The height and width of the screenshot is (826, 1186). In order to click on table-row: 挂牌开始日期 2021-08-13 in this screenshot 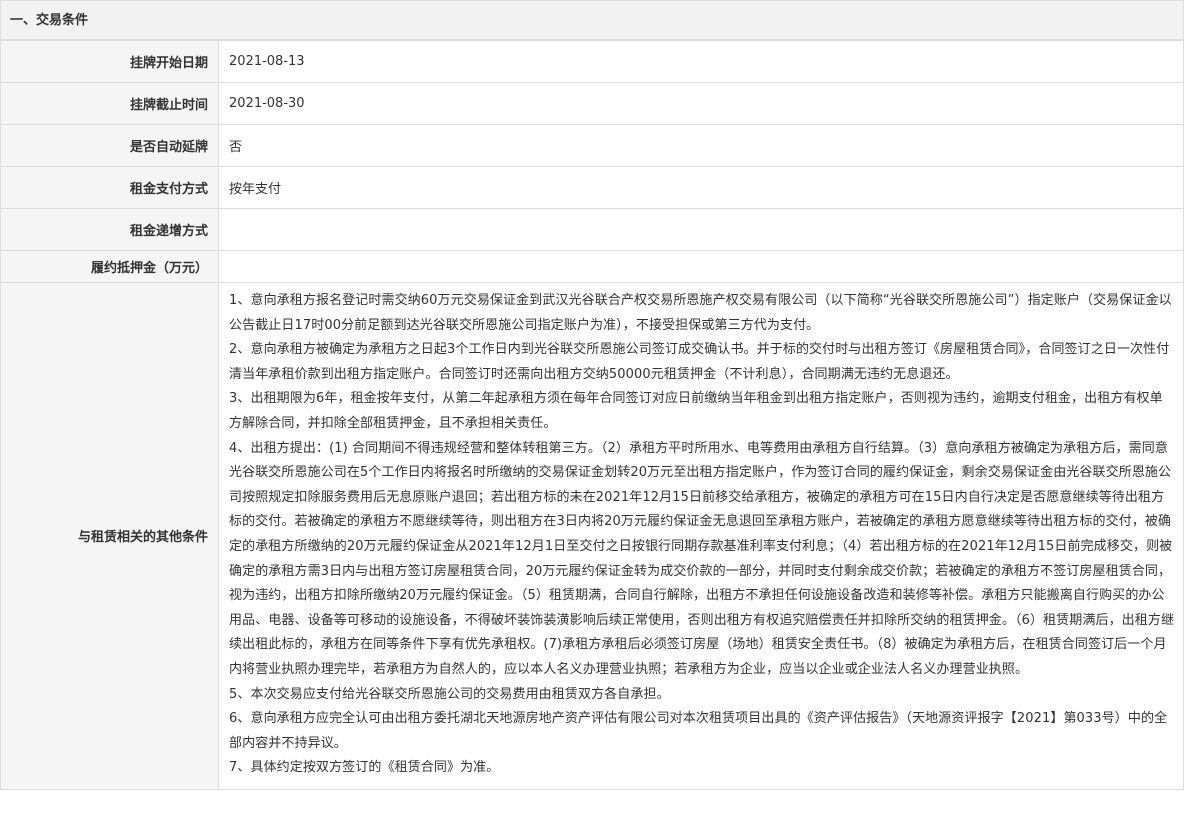, I will do `click(592, 61)`.